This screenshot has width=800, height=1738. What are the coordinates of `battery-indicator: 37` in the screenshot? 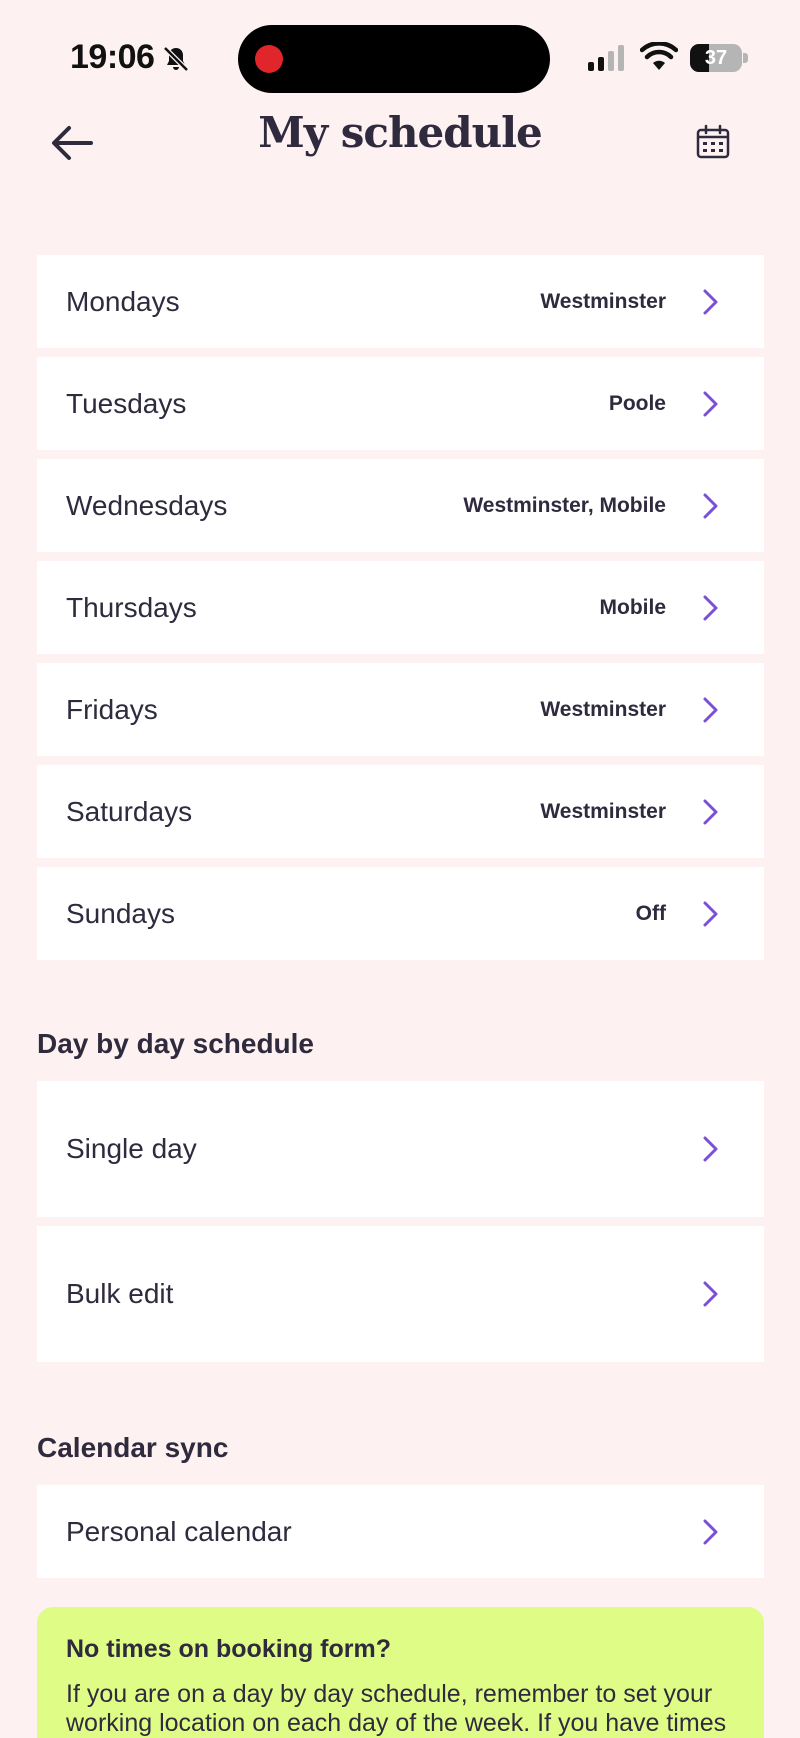 It's located at (719, 58).